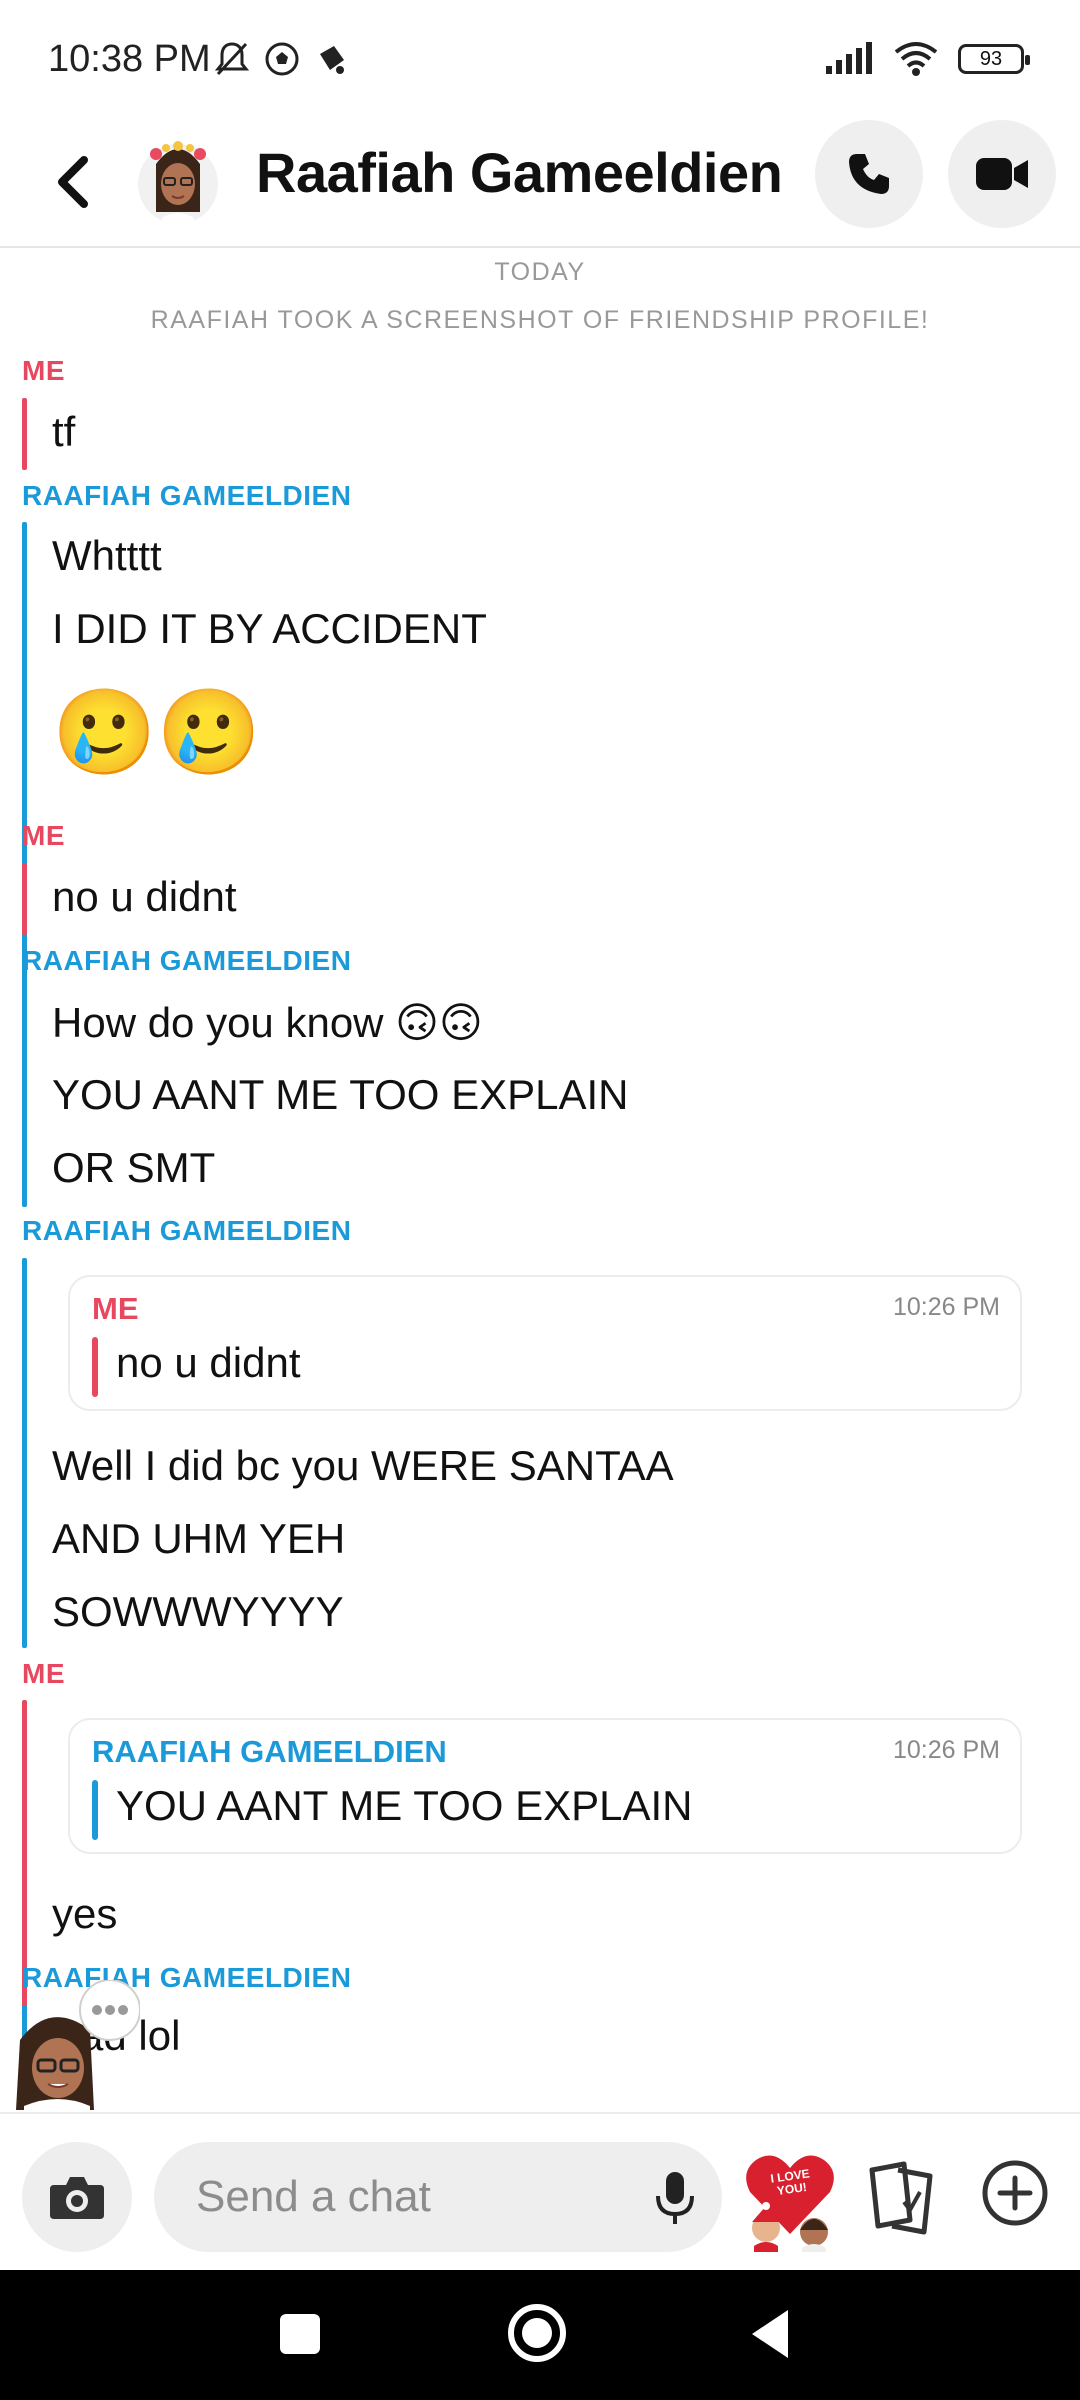 This screenshot has width=1080, height=2400. Describe the element at coordinates (849, 58) in the screenshot. I see `signal-icon` at that location.